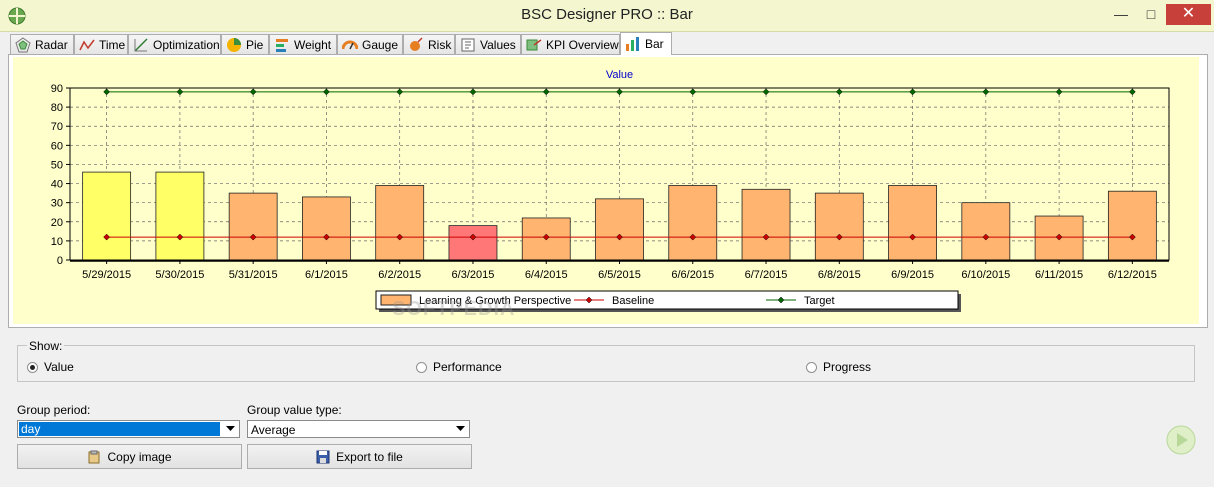 This screenshot has width=1214, height=487. Describe the element at coordinates (1132, 275) in the screenshot. I see `x-tick-label: 6/12/2015` at that location.